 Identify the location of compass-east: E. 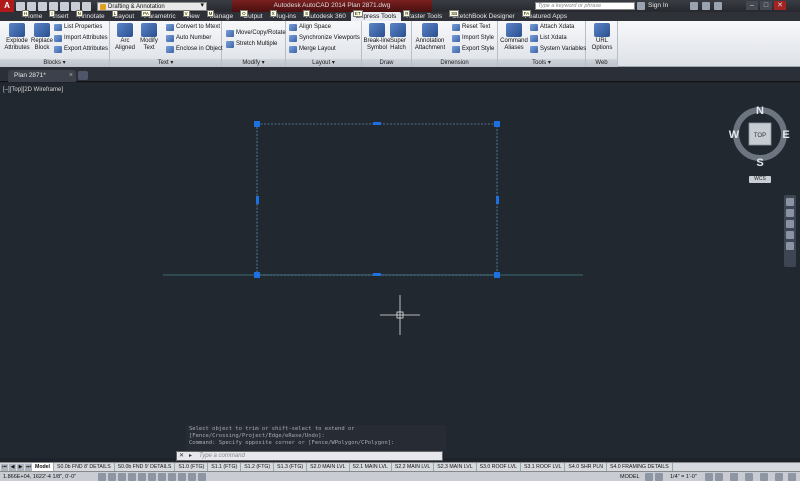
(785, 135).